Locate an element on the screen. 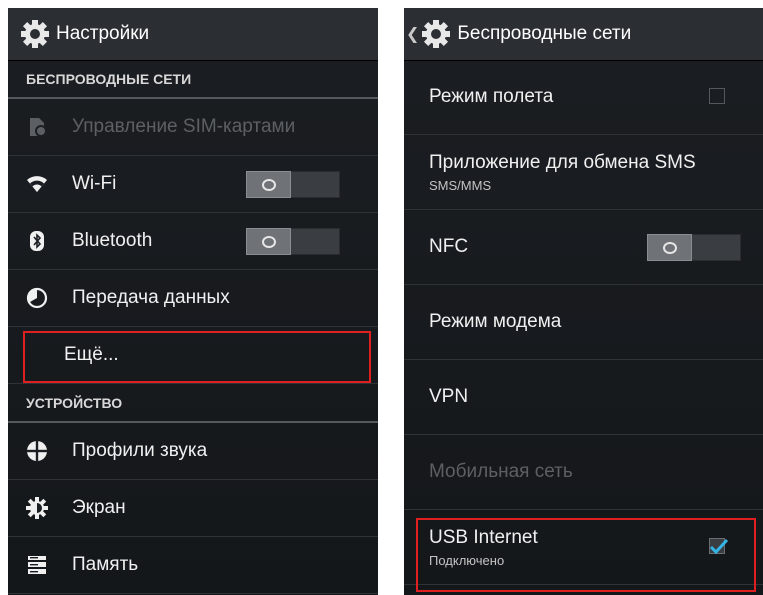  storage-label: Память is located at coordinates (105, 564).